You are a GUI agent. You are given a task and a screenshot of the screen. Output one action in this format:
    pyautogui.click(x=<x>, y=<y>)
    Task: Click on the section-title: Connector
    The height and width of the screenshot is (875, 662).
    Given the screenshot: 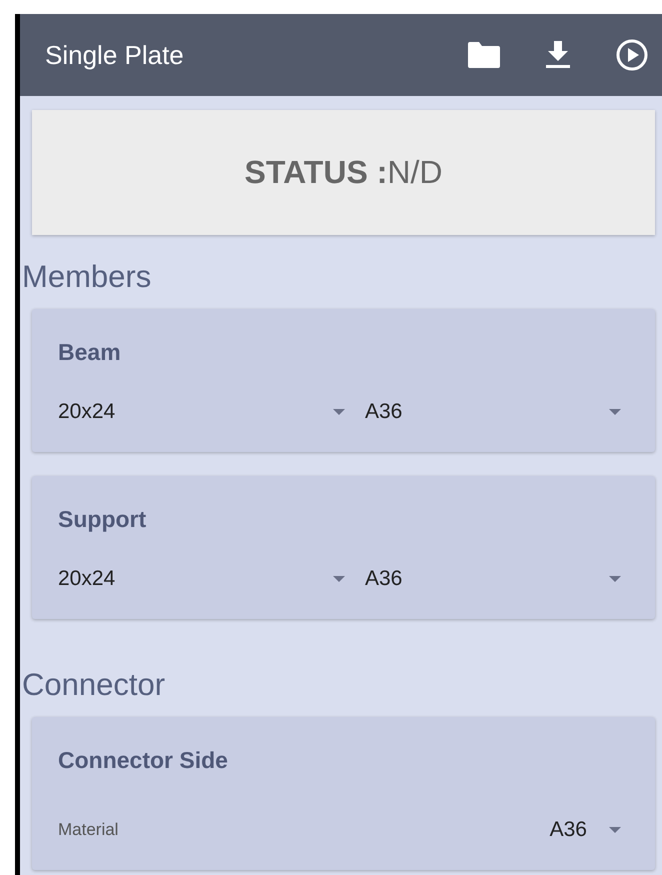 What is the action you would take?
    pyautogui.click(x=94, y=685)
    